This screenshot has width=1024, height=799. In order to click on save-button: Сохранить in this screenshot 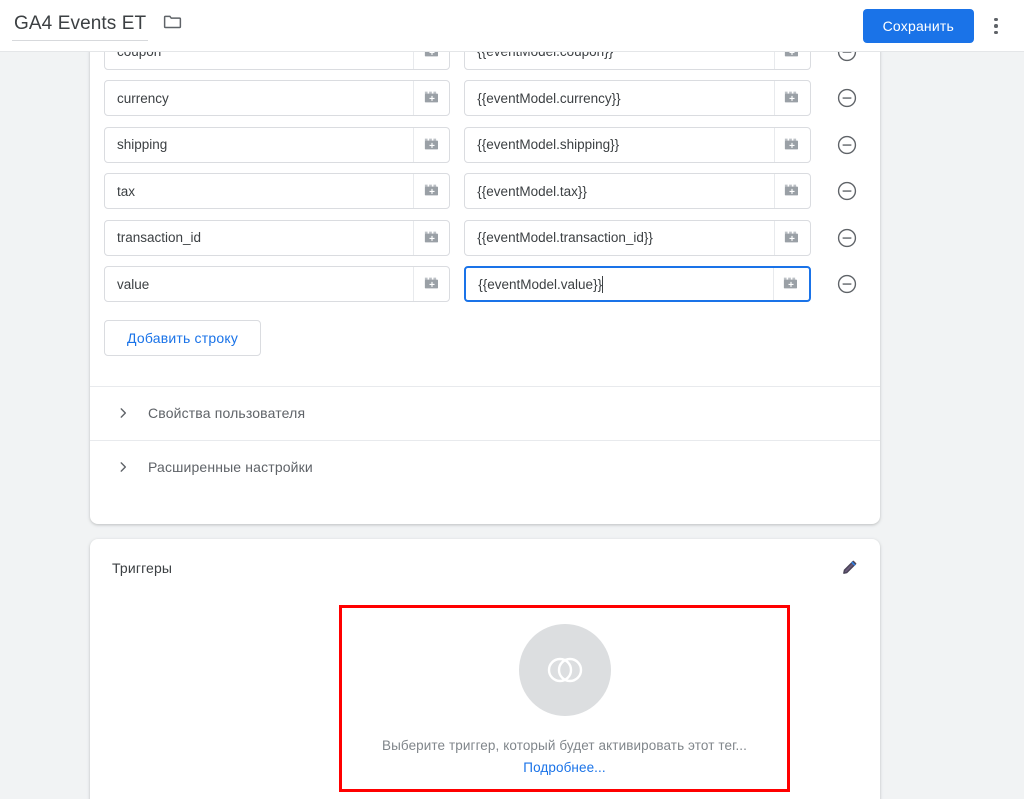, I will do `click(918, 26)`.